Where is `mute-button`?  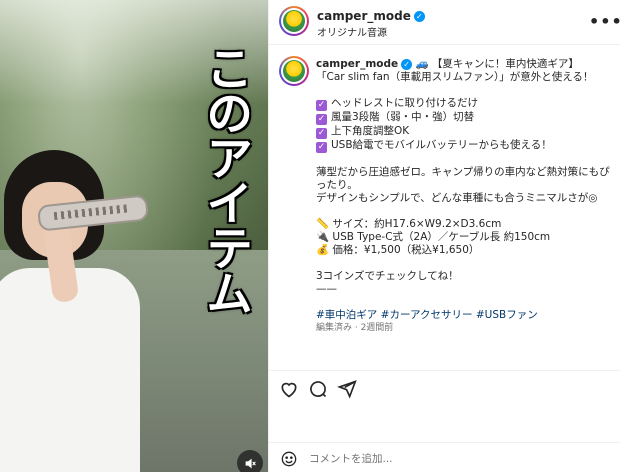
mute-button is located at coordinates (250, 461).